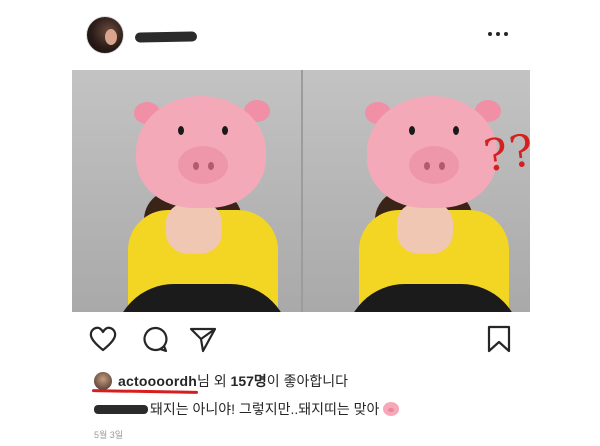 The image size is (600, 446). I want to click on likes-count: 157명, so click(249, 381).